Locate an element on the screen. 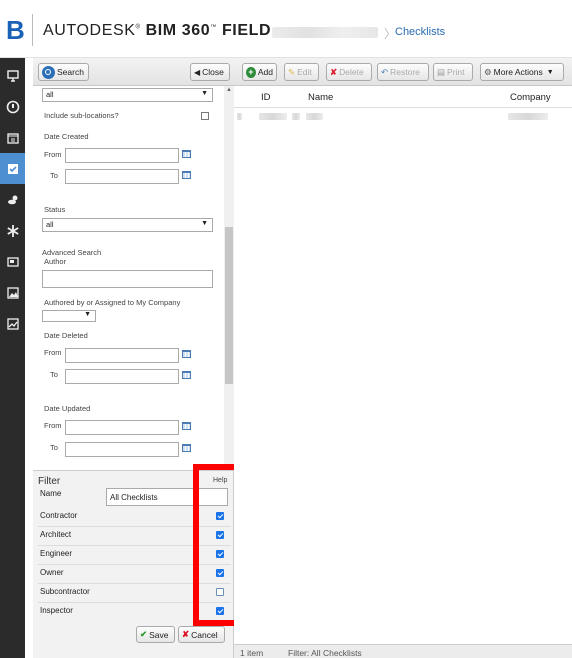  date-created-to-input is located at coordinates (122, 176).